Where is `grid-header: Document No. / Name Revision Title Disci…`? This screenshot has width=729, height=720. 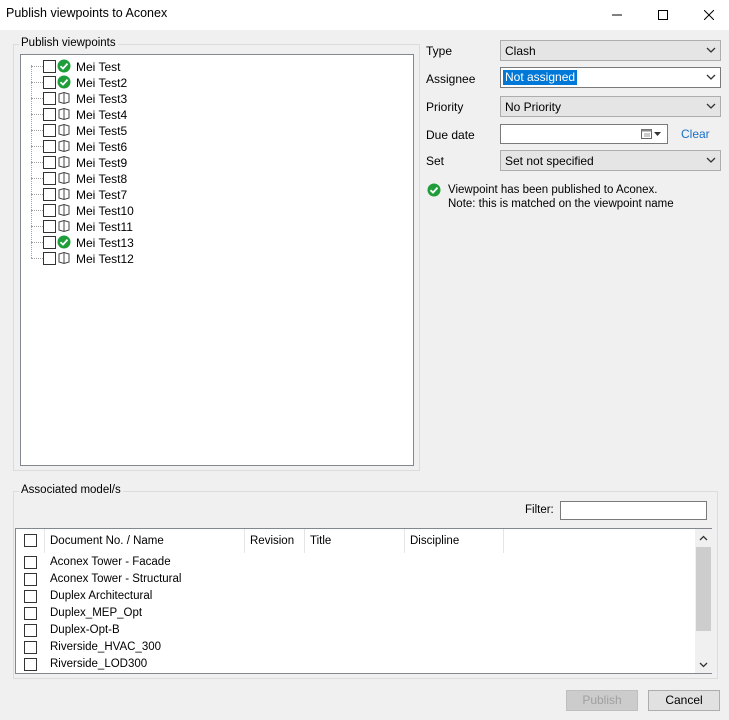
grid-header: Document No. / Name Revision Title Disci… is located at coordinates (355, 541).